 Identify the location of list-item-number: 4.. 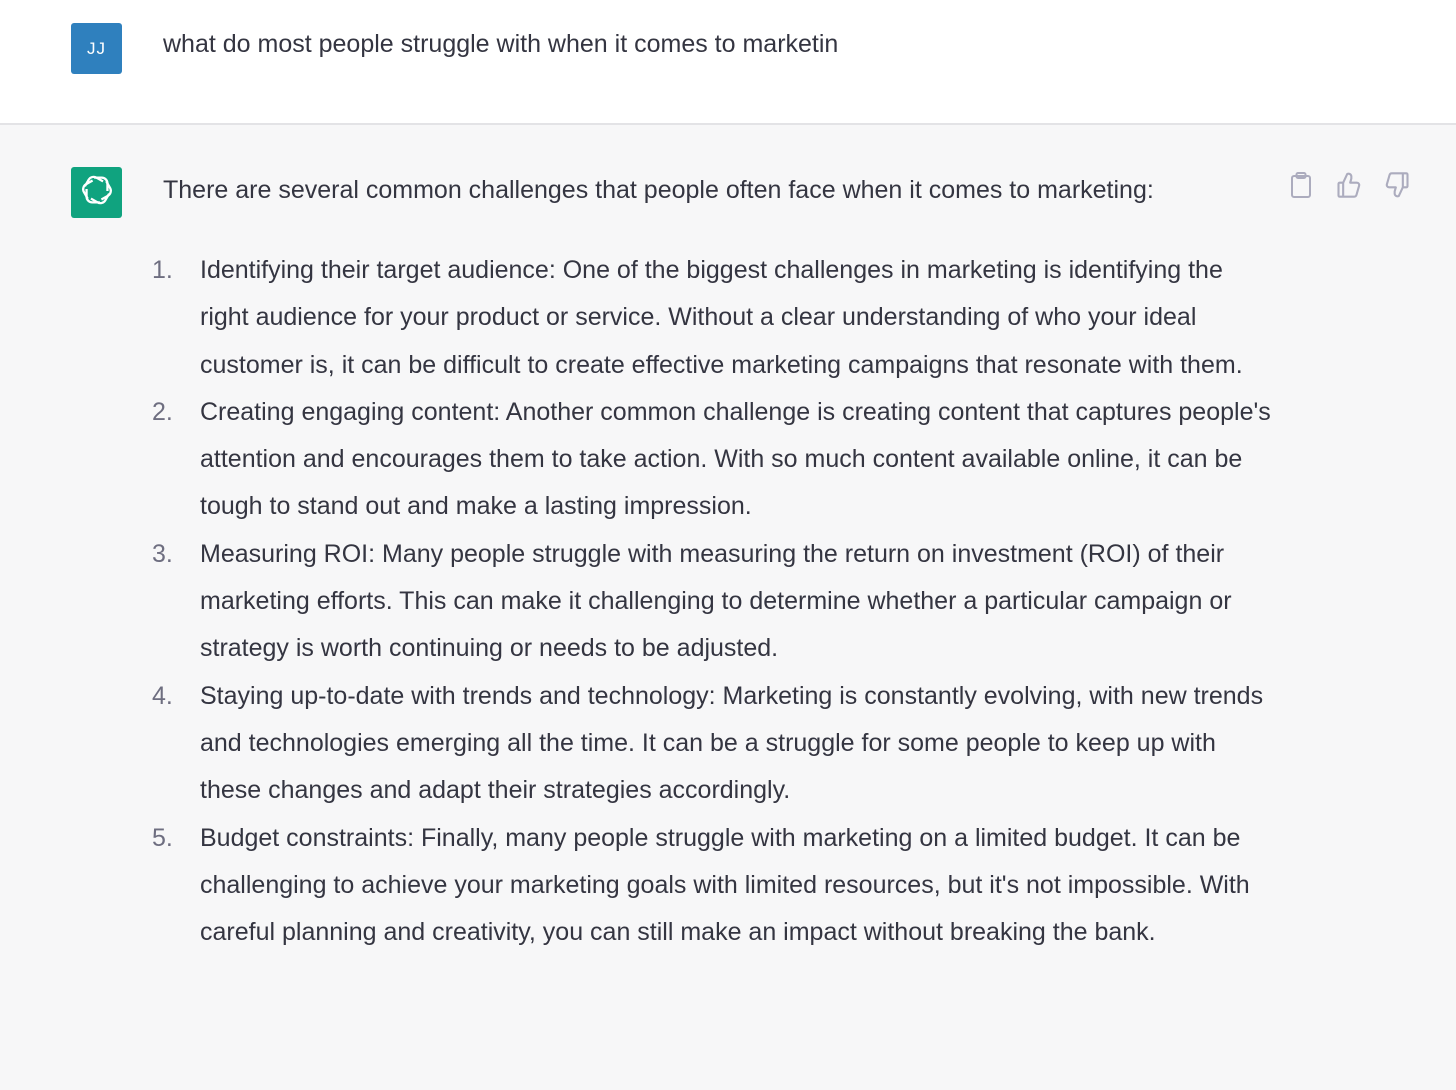
(162, 695).